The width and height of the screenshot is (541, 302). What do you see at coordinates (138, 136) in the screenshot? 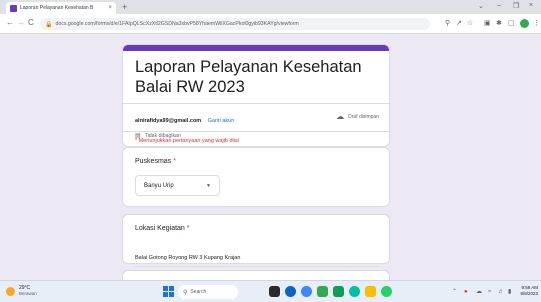
I see `not-shared-icon: ▤` at bounding box center [138, 136].